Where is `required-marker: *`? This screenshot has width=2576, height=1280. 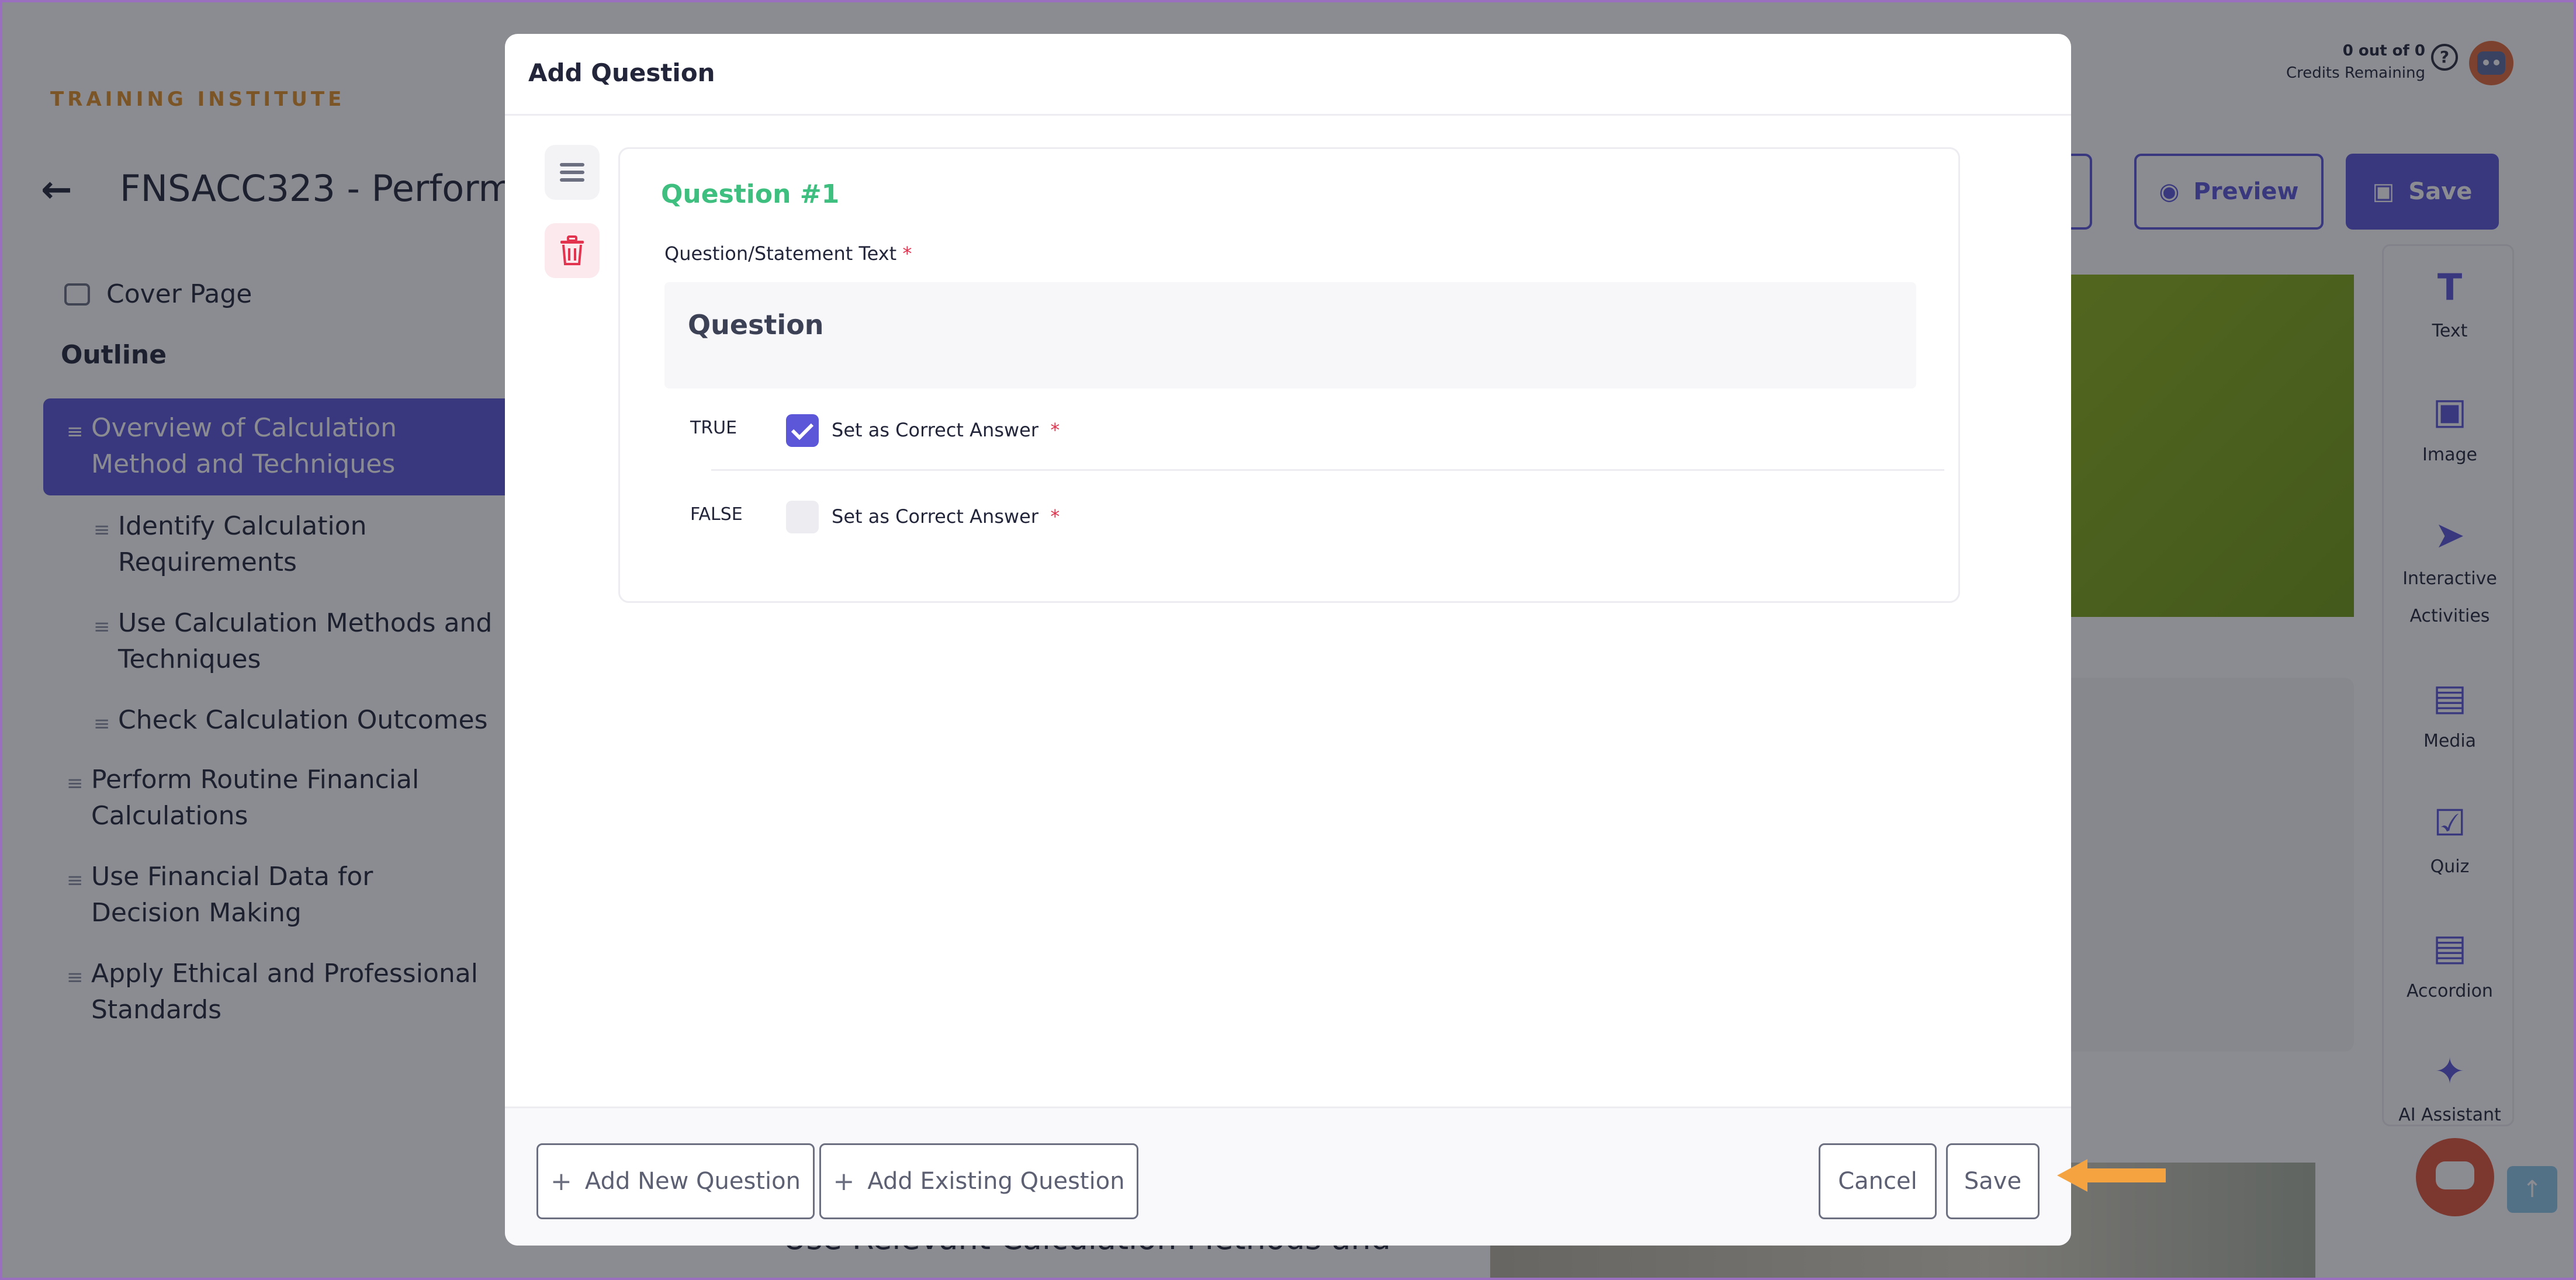
required-marker: * is located at coordinates (907, 253).